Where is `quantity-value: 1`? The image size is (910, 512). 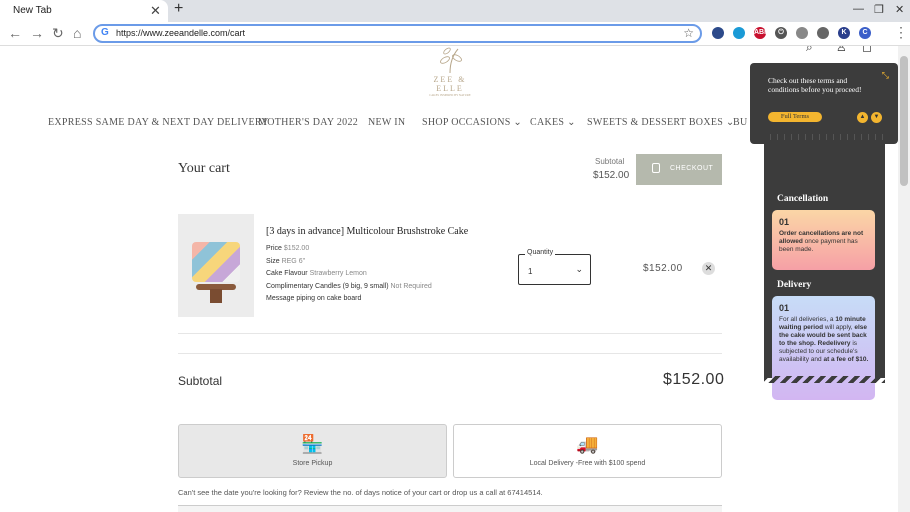 quantity-value: 1 is located at coordinates (530, 271).